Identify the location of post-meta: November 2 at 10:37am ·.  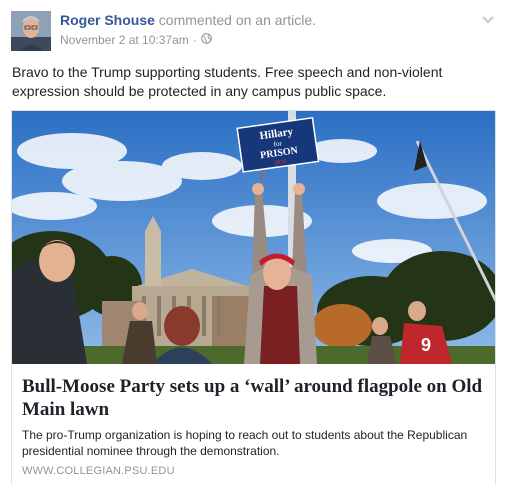
(136, 40).